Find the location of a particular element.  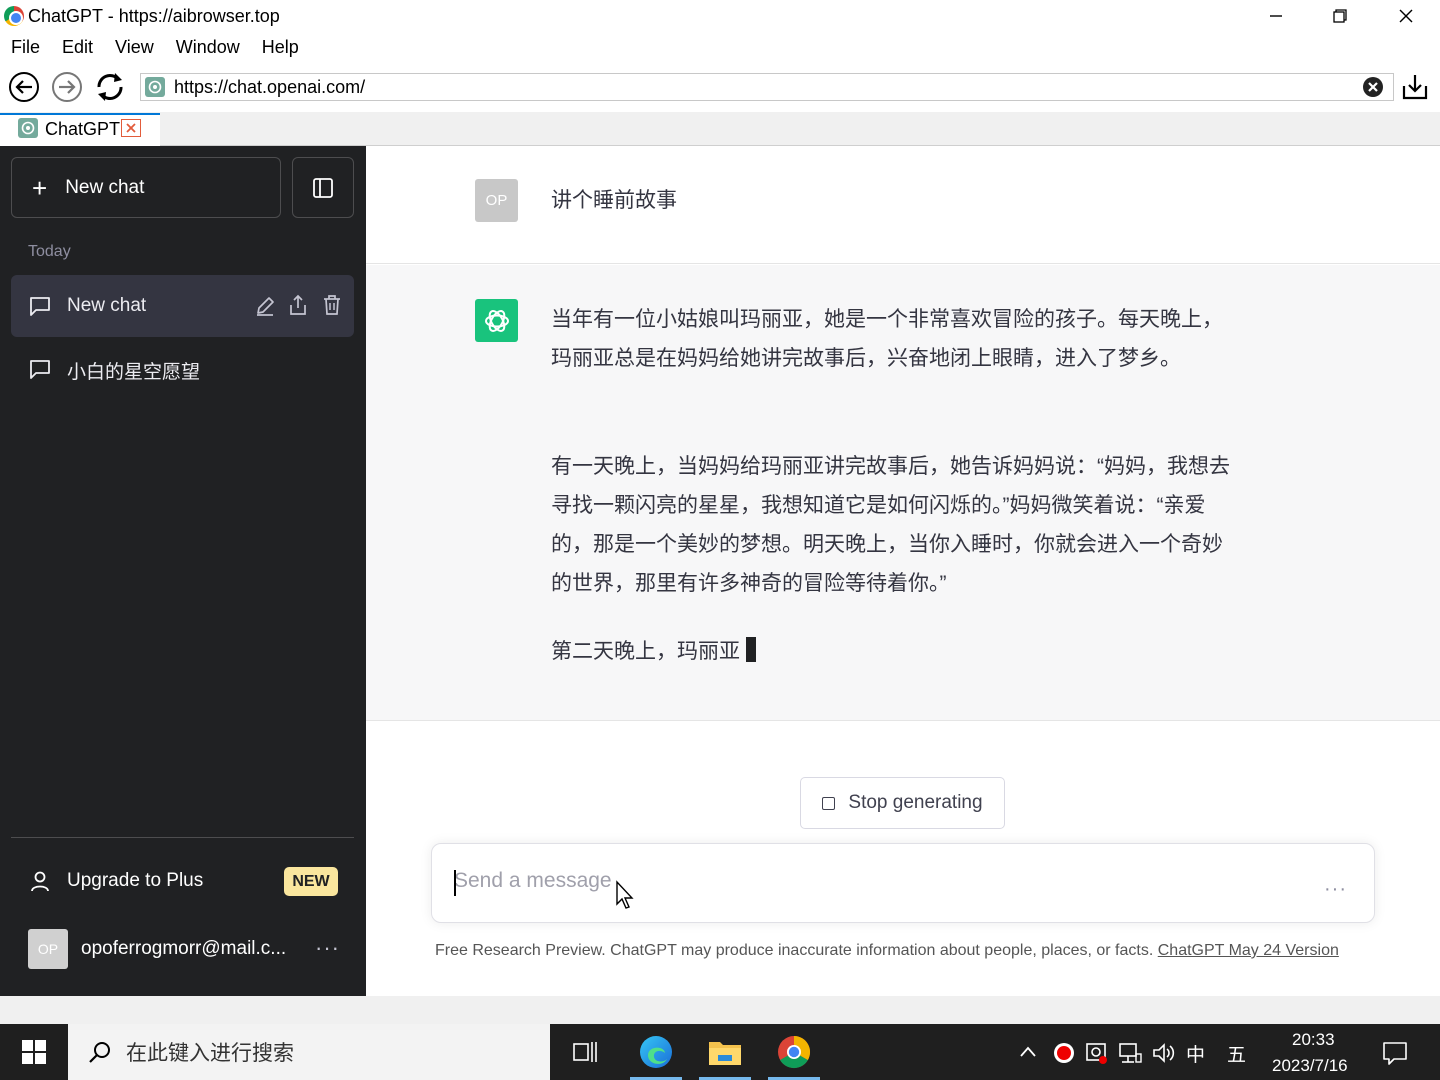

chat-item-label: 小白的星空愿望 is located at coordinates (134, 372).